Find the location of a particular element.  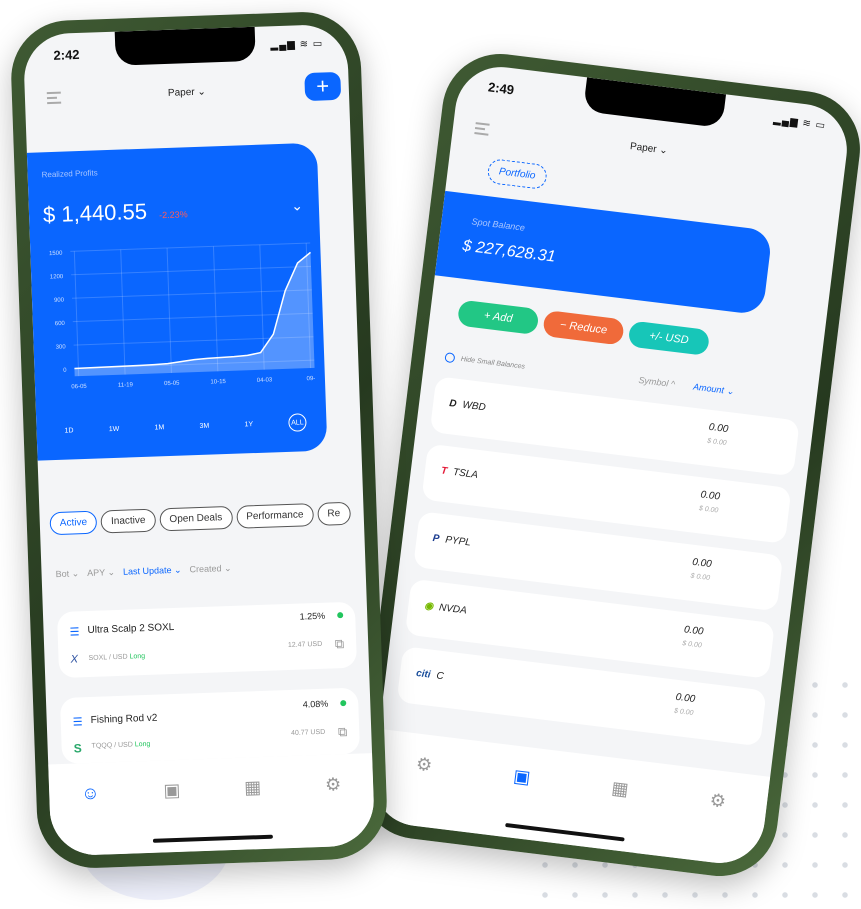

robot-icon: ☺ is located at coordinates (91, 819).